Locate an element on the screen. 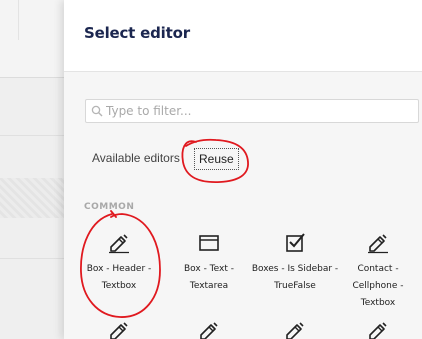 The image size is (422, 339). checkbox-icon is located at coordinates (295, 242).